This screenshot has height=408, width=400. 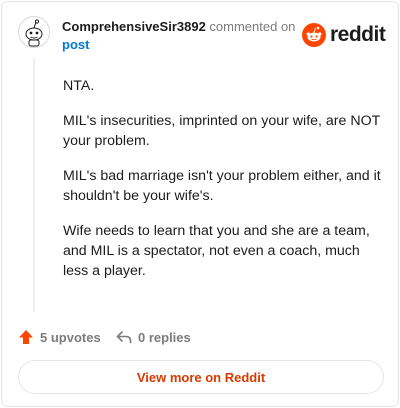 I want to click on author-name: ComprehensiveSir3892, so click(x=134, y=26).